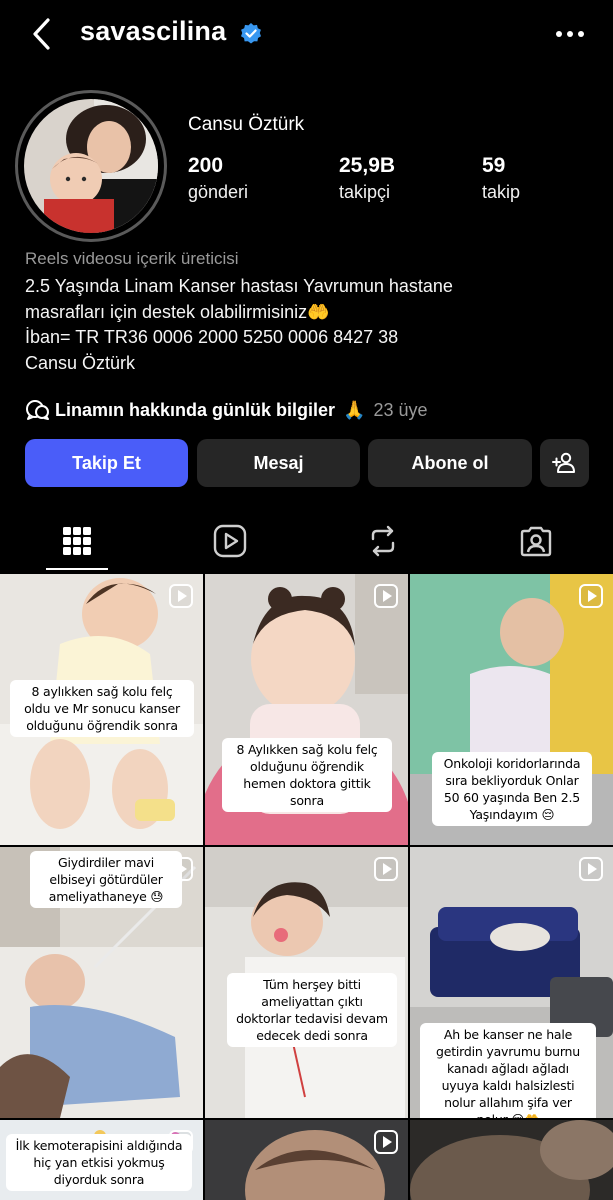 The height and width of the screenshot is (1200, 613). I want to click on message-button: Mesaj, so click(278, 463).